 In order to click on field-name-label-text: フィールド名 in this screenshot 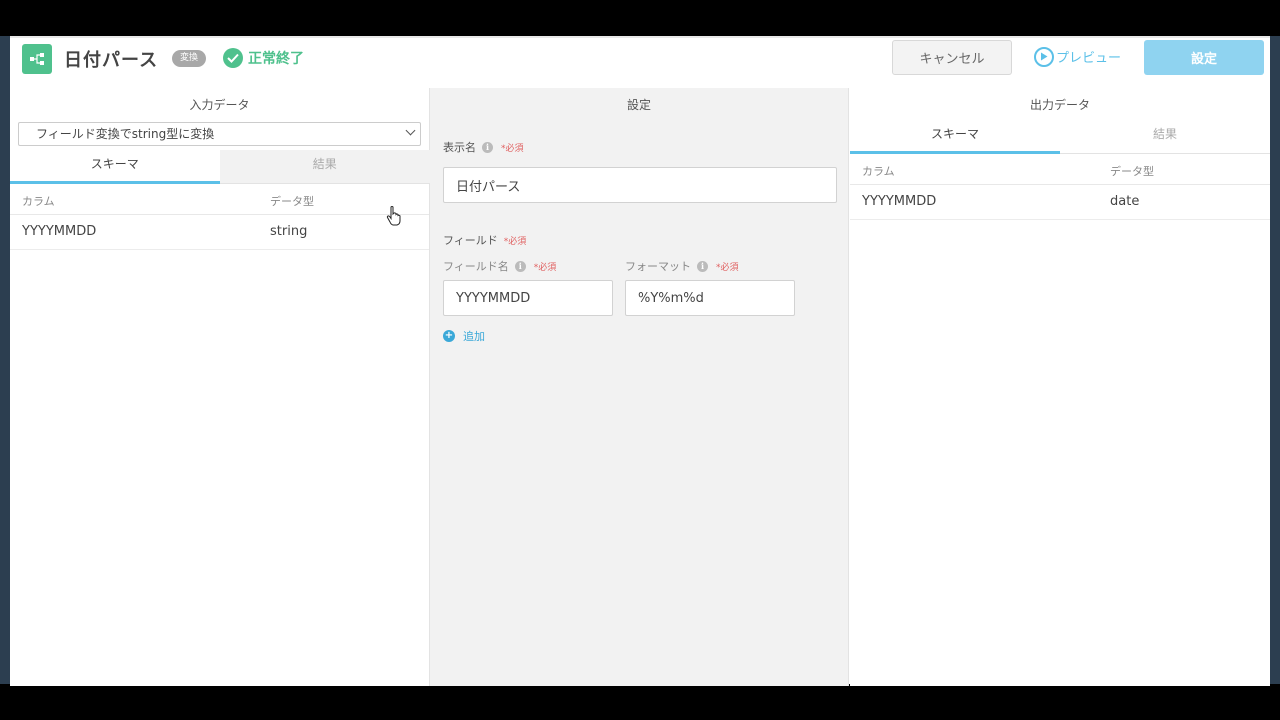, I will do `click(476, 266)`.